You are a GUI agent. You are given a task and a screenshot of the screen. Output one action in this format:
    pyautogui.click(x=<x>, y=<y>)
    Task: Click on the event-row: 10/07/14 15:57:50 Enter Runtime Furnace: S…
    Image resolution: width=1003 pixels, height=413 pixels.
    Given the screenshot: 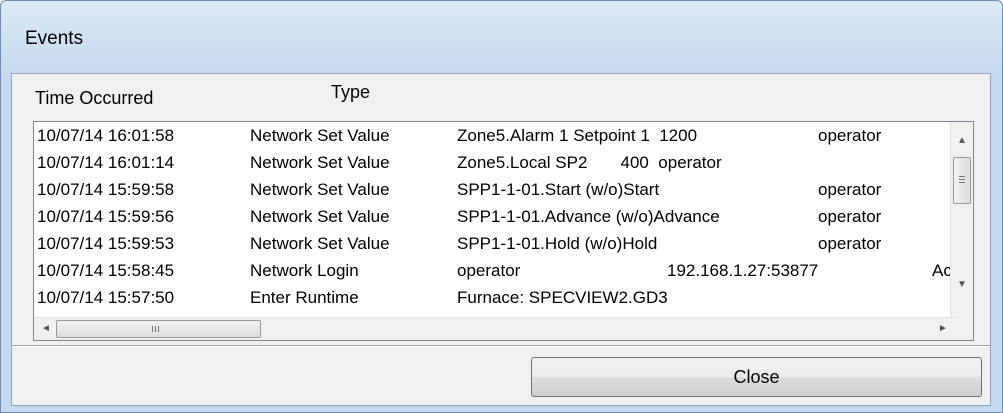 What is the action you would take?
    pyautogui.click(x=494, y=299)
    